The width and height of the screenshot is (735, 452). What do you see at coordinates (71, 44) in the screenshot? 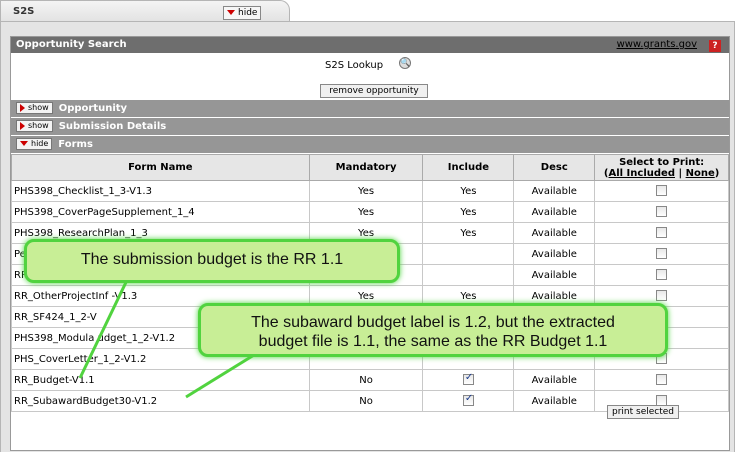
I see `section-title: Opportunity Search` at bounding box center [71, 44].